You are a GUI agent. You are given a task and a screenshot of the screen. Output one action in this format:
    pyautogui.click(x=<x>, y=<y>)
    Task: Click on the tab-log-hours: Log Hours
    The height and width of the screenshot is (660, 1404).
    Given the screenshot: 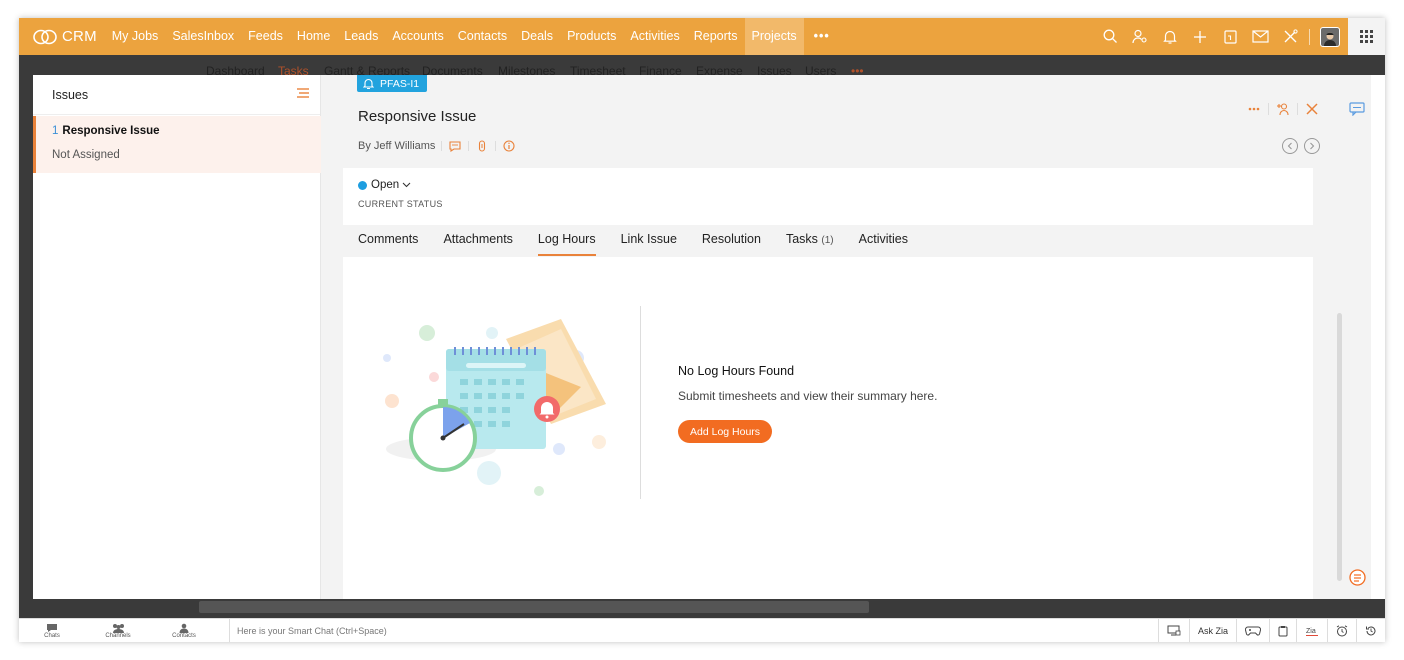 What is the action you would take?
    pyautogui.click(x=566, y=244)
    